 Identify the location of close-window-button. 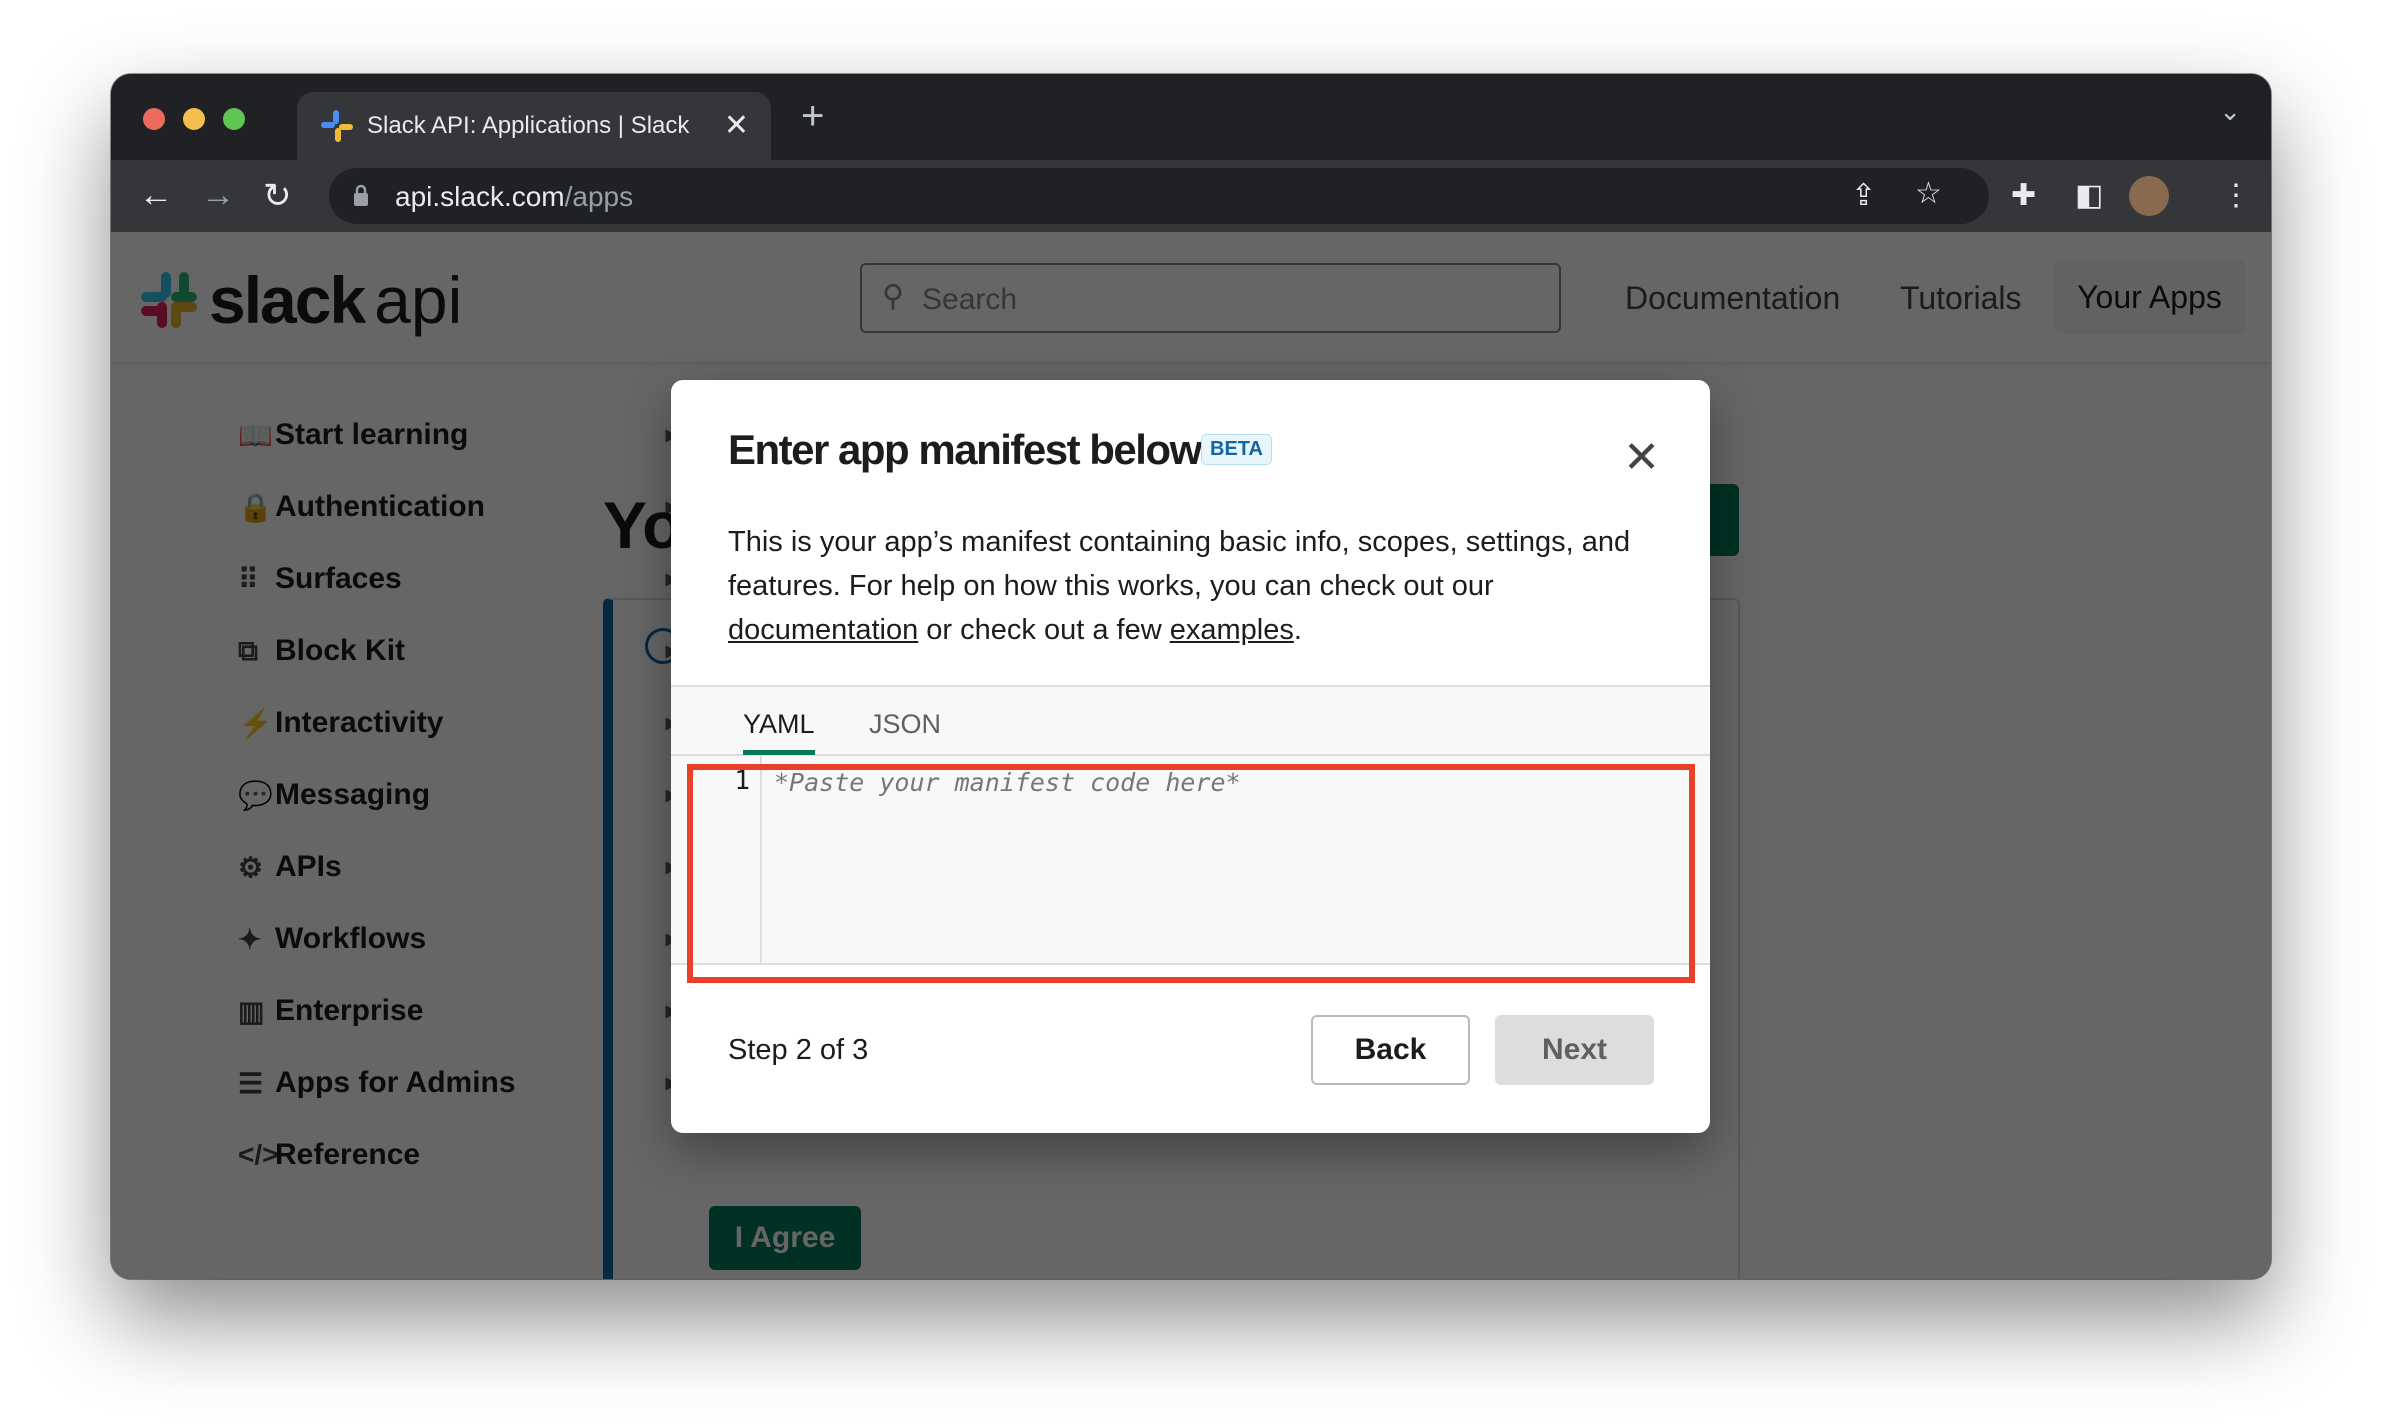
(154, 119).